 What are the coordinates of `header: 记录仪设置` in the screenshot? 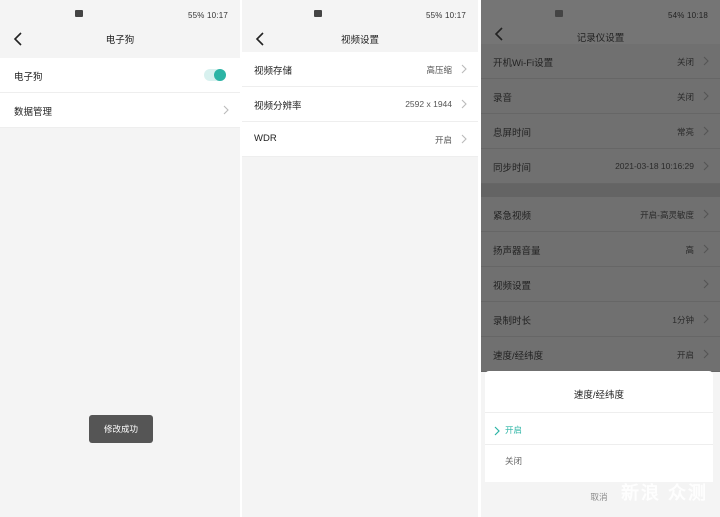 It's located at (600, 35).